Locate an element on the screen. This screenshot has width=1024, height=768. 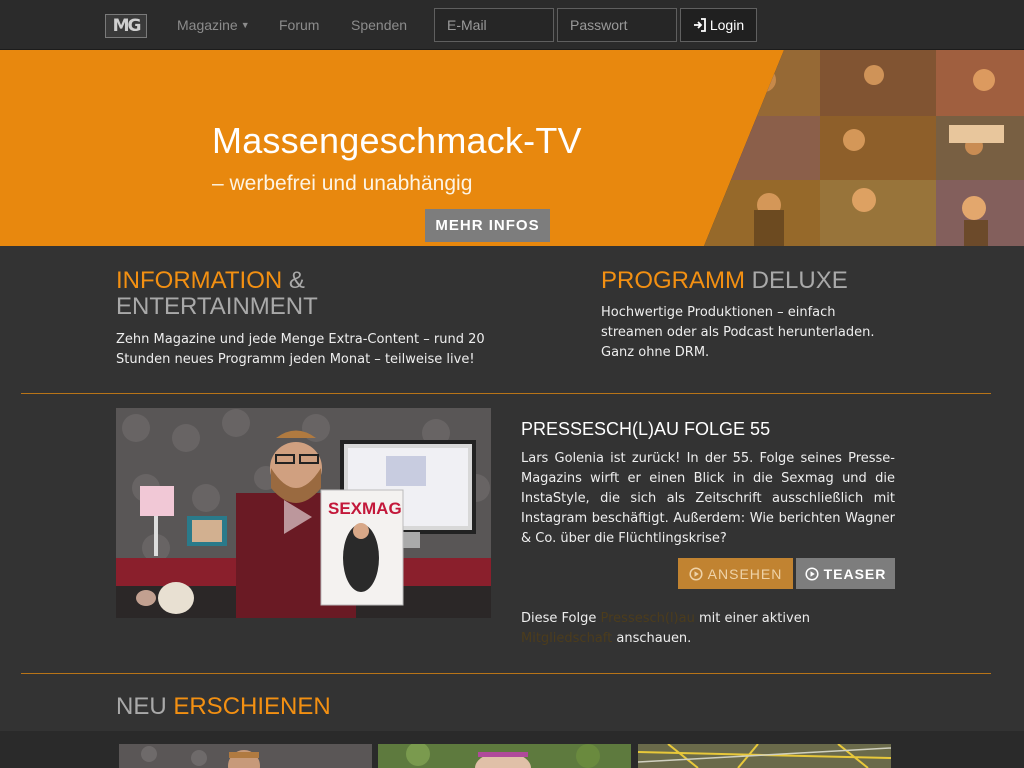
note-prefix: Diese Folge is located at coordinates (561, 618).